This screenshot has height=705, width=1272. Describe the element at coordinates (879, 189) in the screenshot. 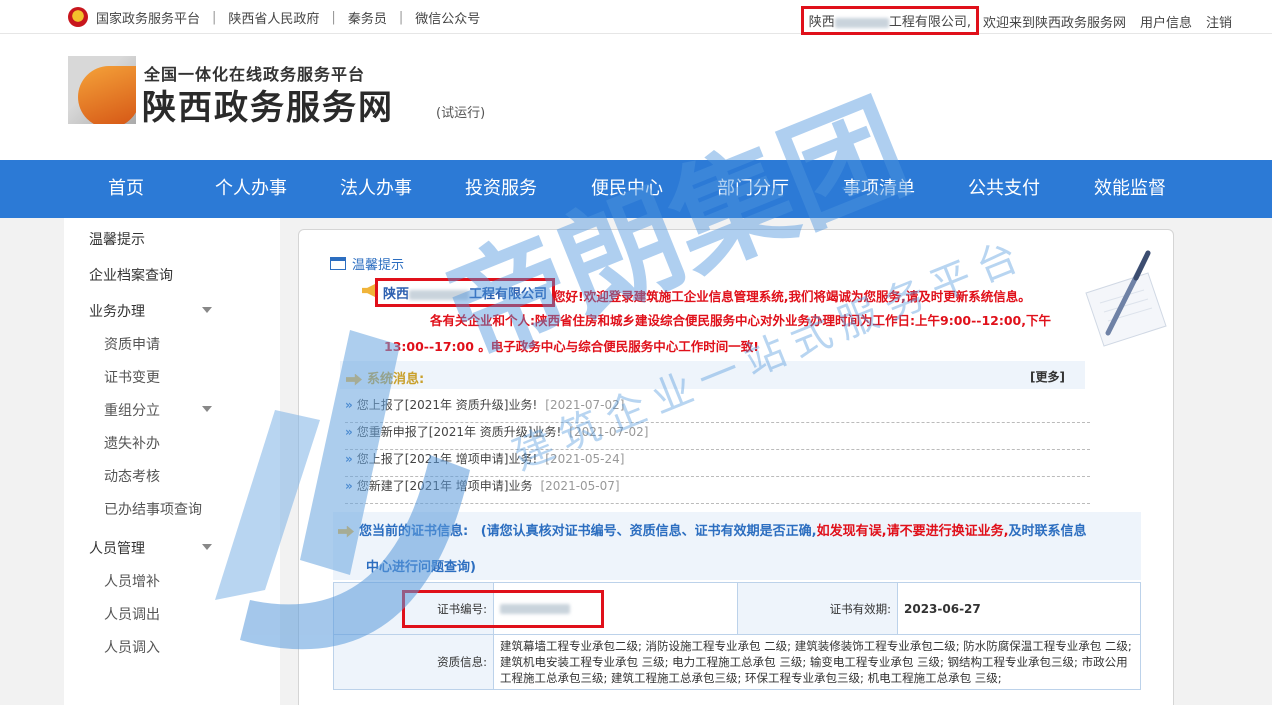

I see `nav-item-list: 事项清单` at that location.